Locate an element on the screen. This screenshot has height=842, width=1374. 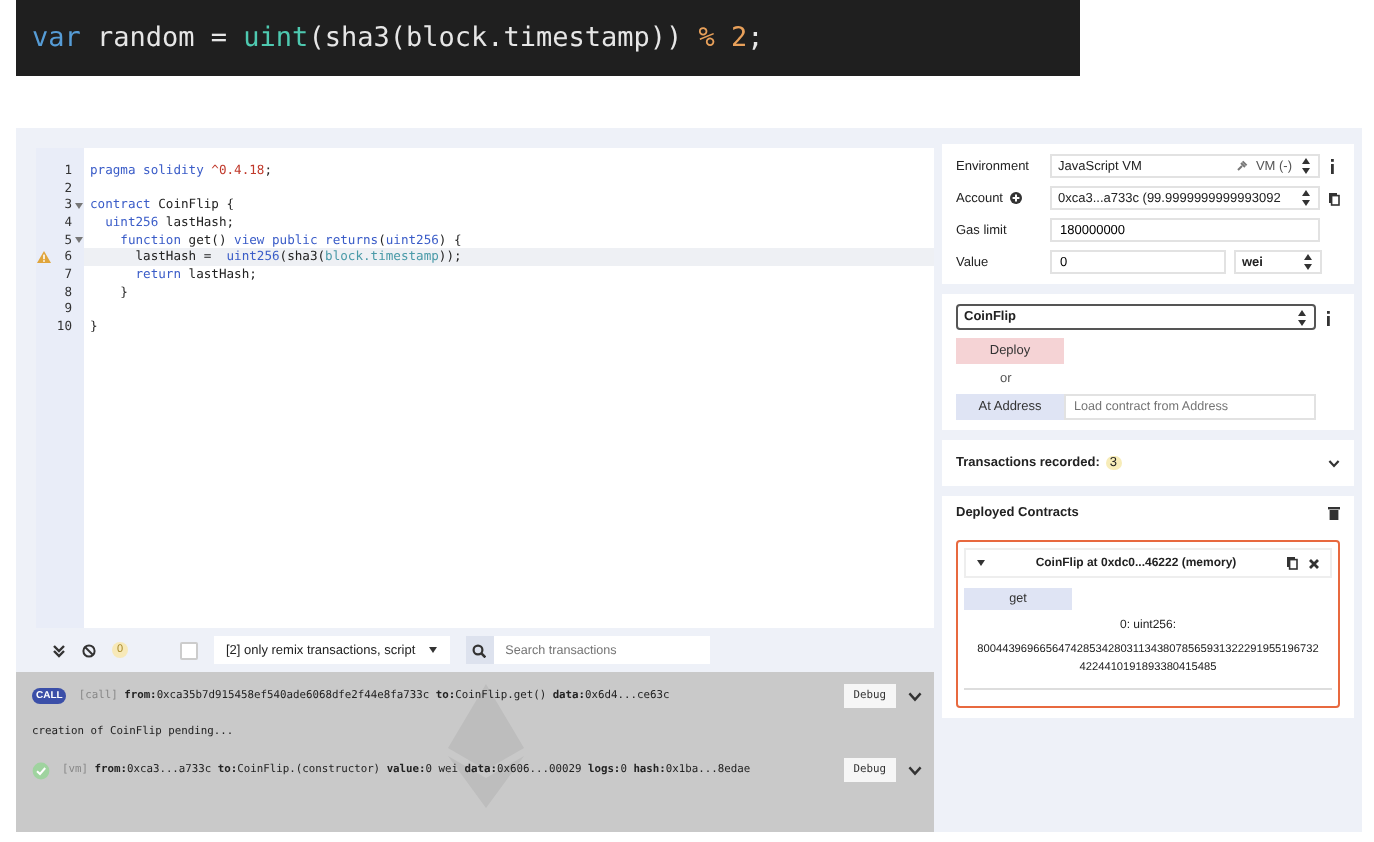
search-icon is located at coordinates (479, 650).